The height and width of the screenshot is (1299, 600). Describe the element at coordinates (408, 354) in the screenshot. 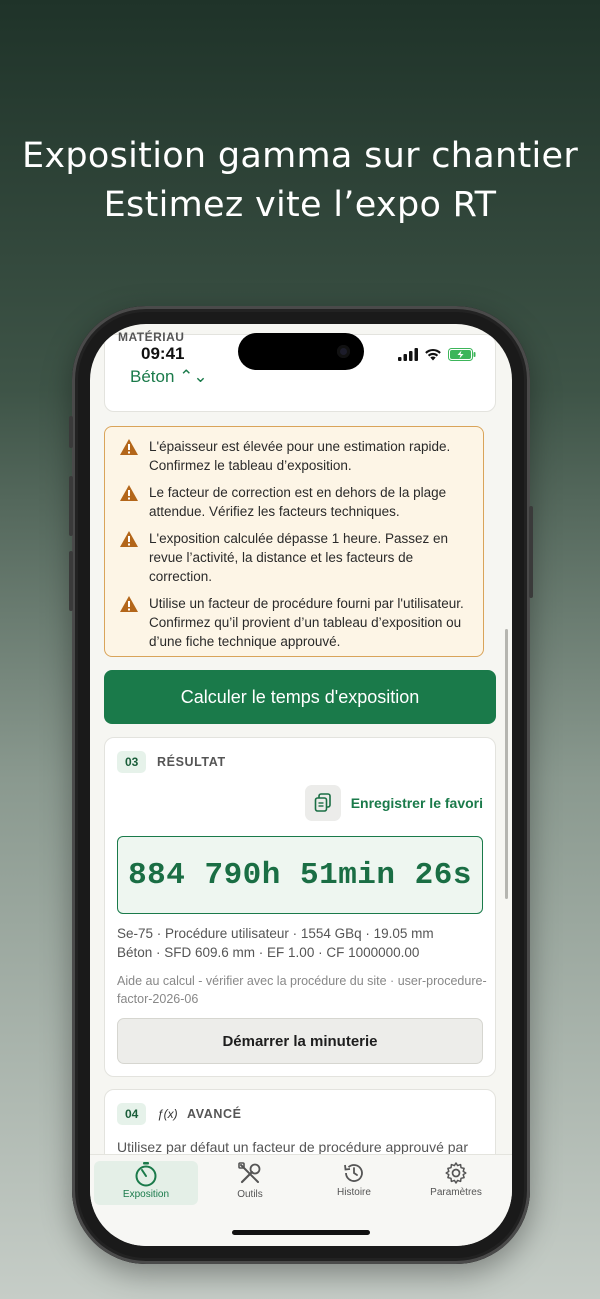

I see `cellular-signal-icon` at that location.